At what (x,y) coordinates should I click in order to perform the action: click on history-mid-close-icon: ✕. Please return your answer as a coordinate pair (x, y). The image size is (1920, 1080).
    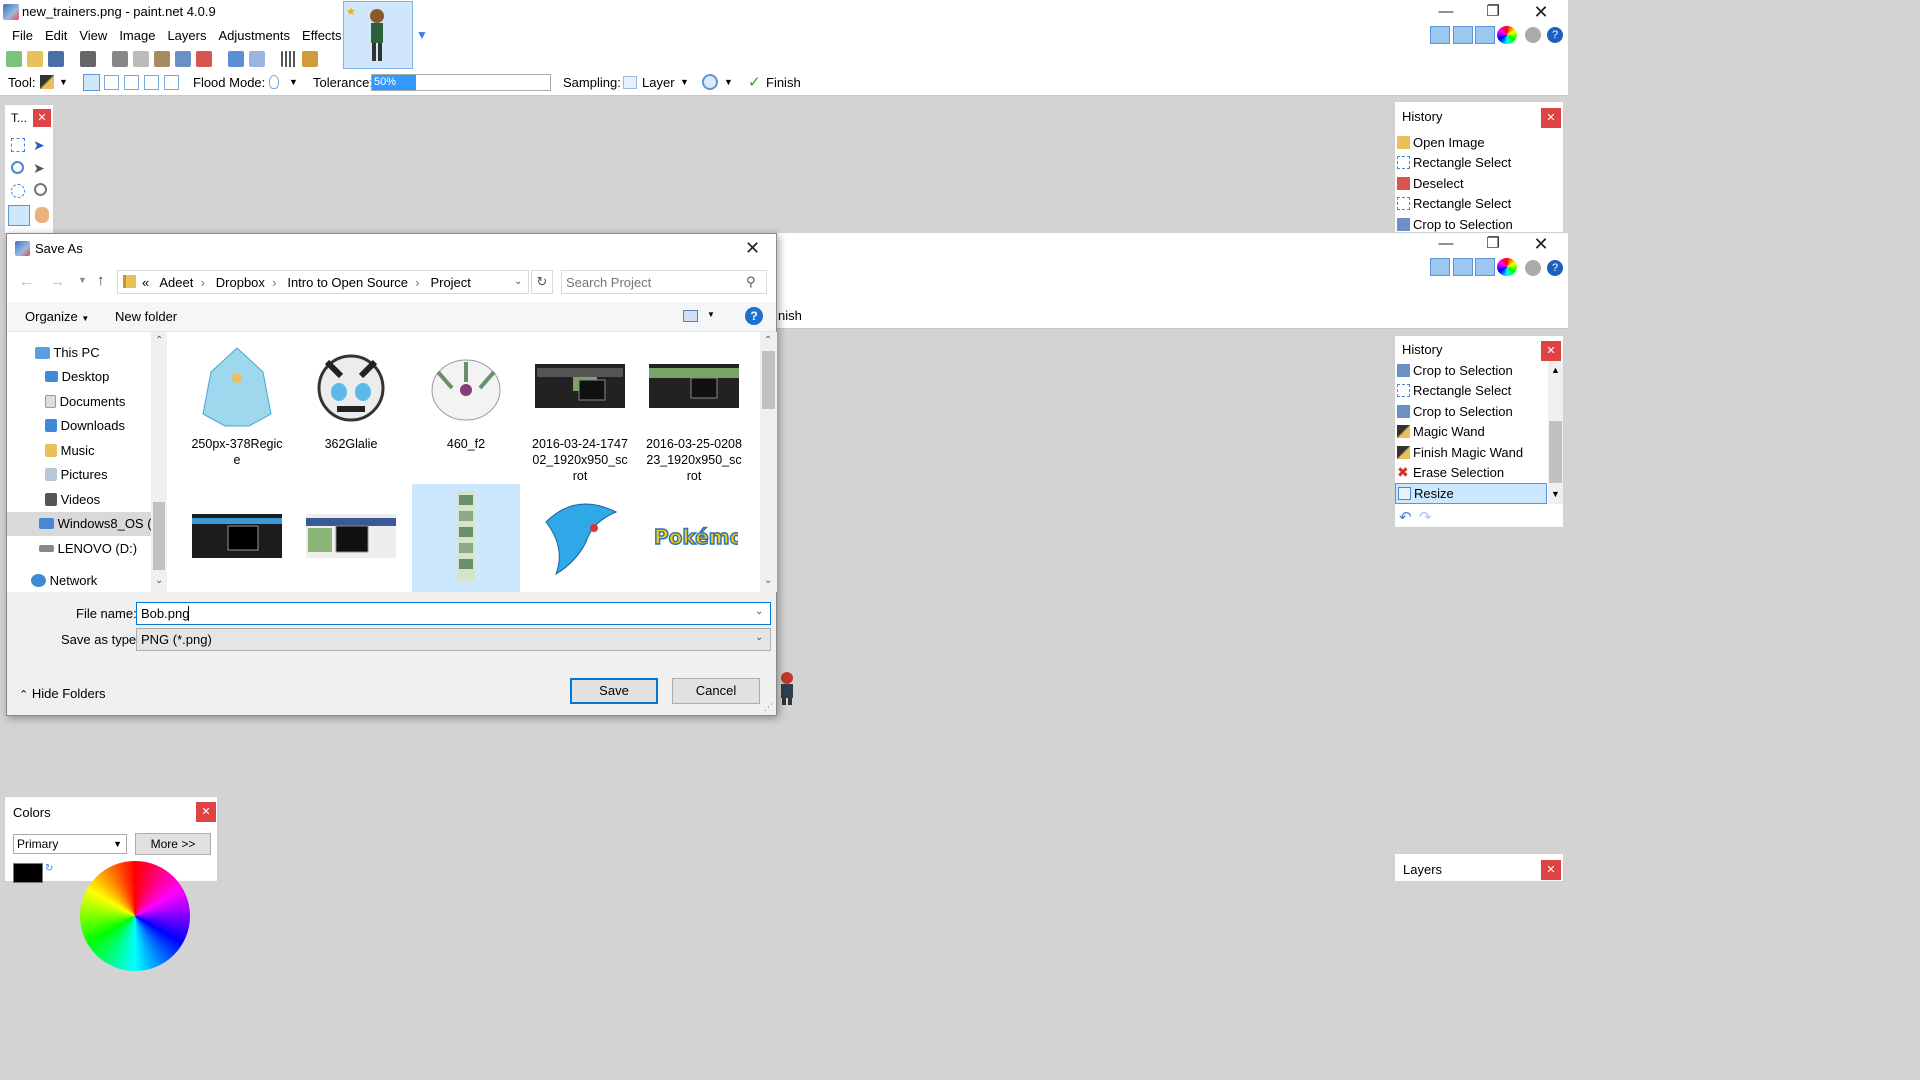
    Looking at the image, I should click on (1551, 351).